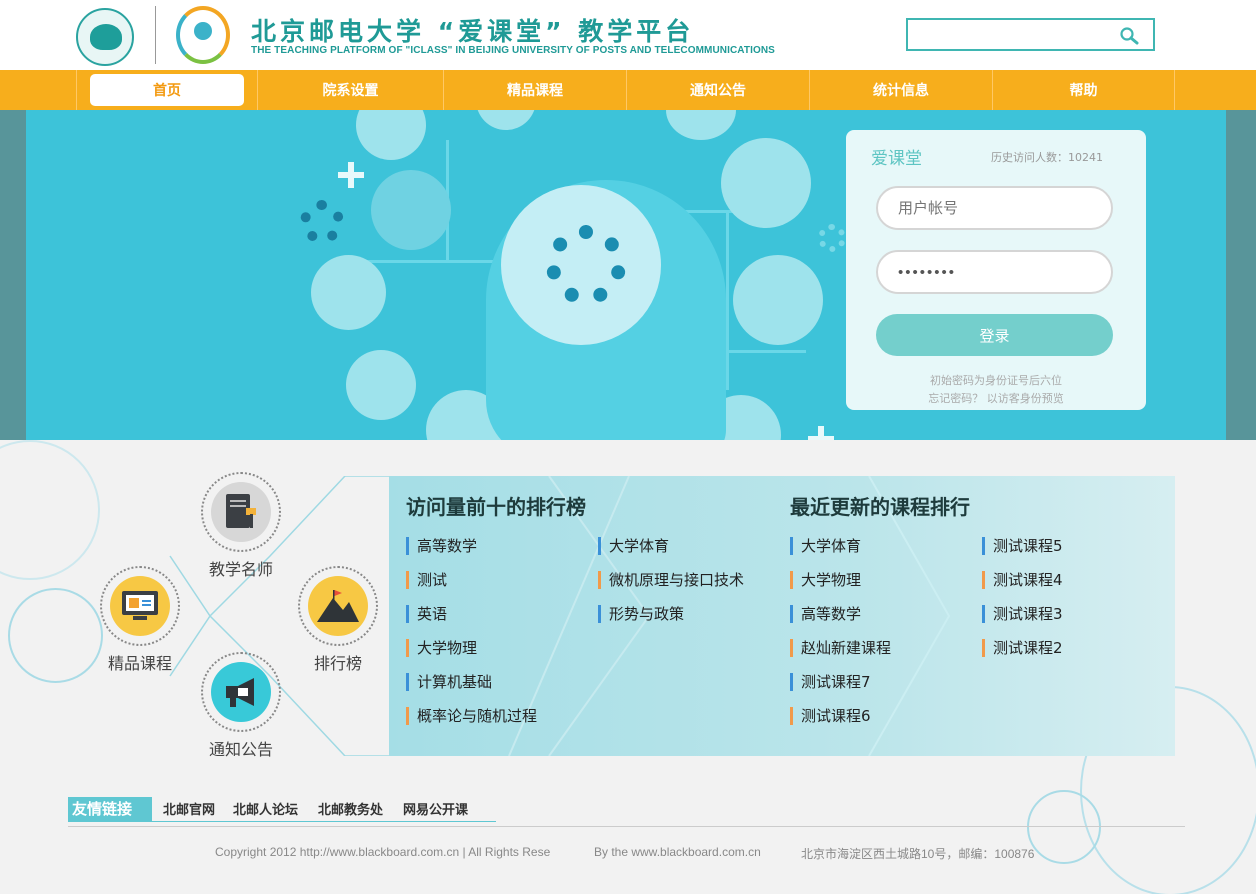  I want to click on rank-item: 概率论与随机过程, so click(471, 716).